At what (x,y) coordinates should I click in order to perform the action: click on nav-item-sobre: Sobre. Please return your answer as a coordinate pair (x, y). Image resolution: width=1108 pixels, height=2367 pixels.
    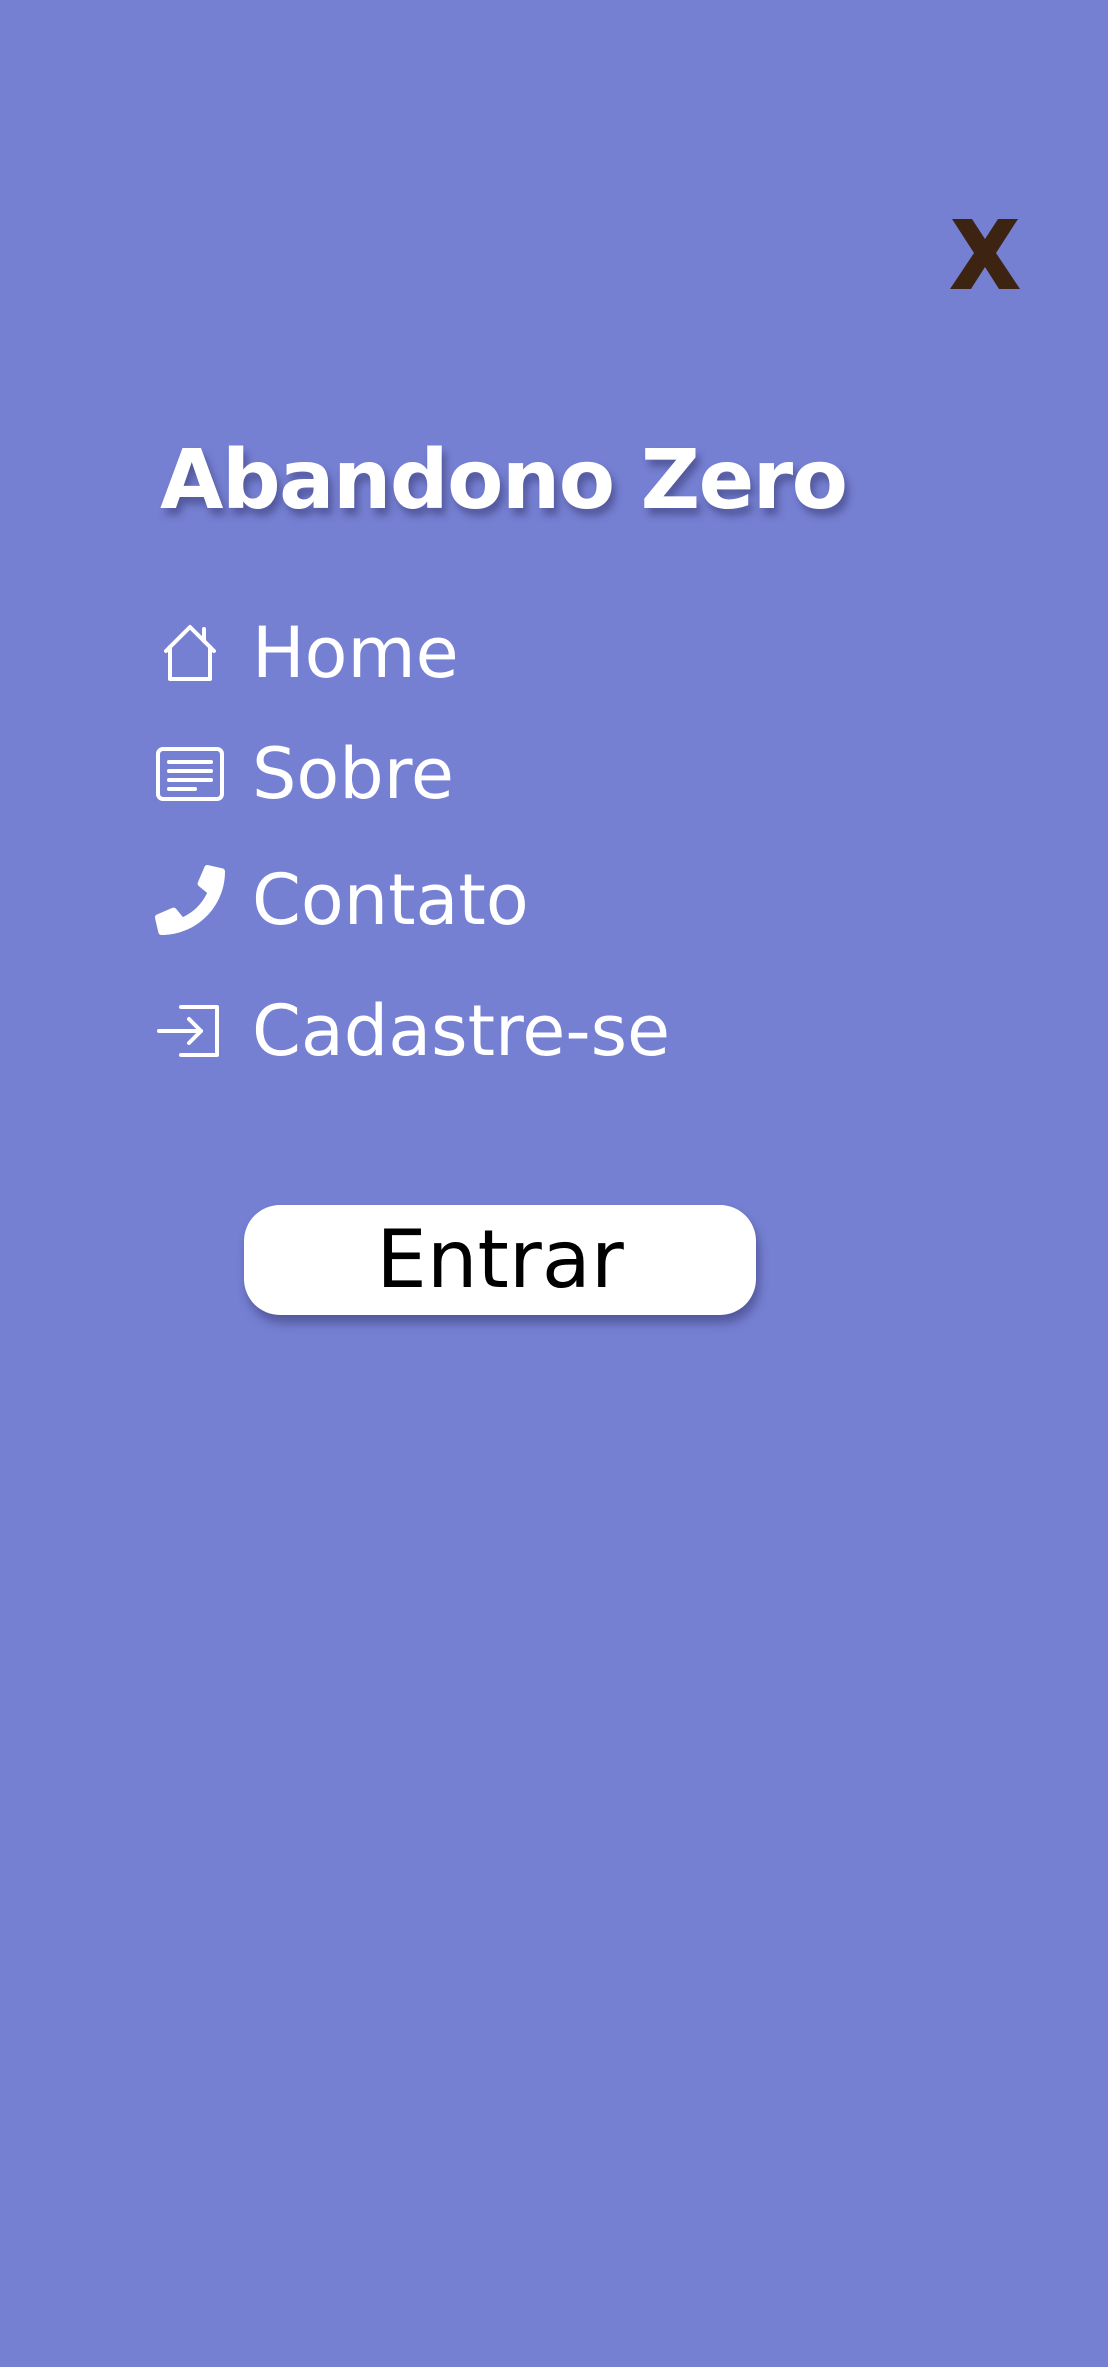
    Looking at the image, I should click on (302, 774).